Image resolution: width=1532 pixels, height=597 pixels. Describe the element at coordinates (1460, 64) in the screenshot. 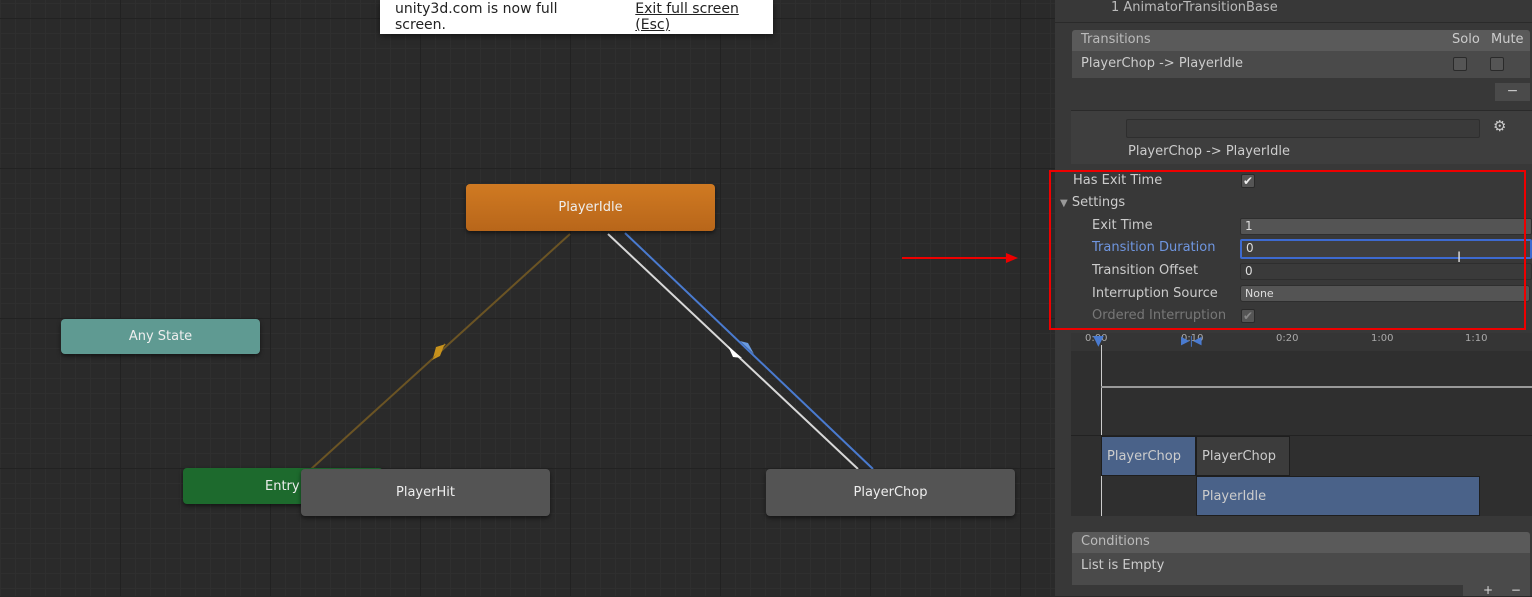

I see `solo-checkbox` at that location.